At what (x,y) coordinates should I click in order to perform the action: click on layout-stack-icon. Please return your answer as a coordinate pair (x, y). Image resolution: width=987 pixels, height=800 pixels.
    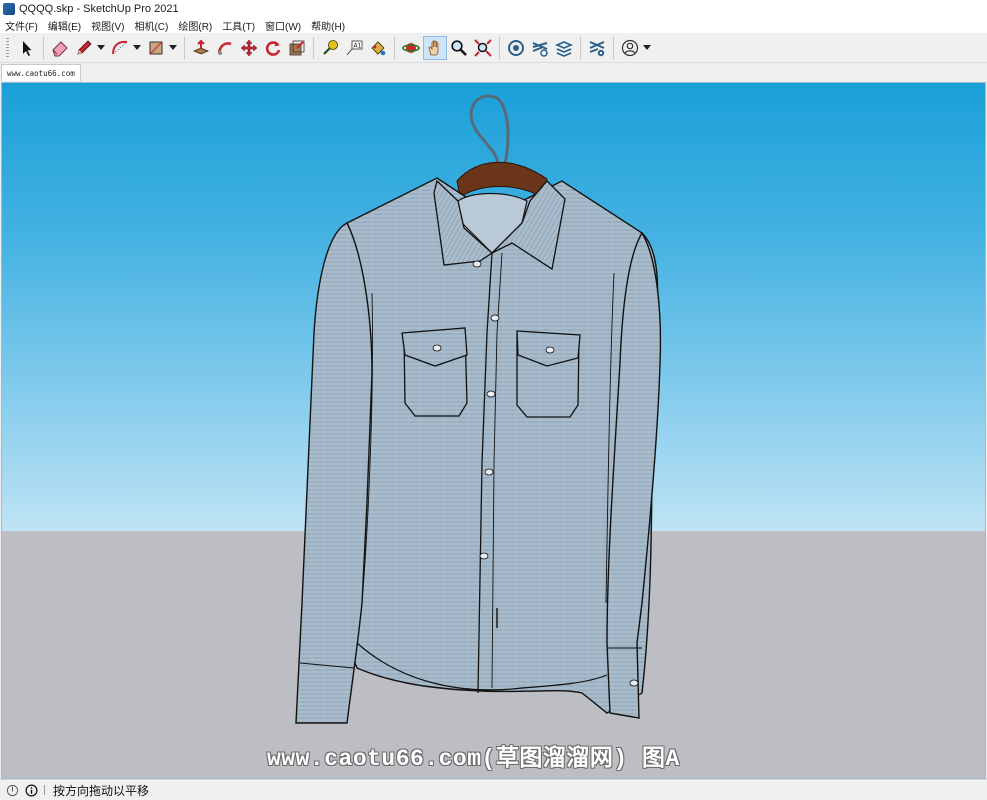
    Looking at the image, I should click on (564, 48).